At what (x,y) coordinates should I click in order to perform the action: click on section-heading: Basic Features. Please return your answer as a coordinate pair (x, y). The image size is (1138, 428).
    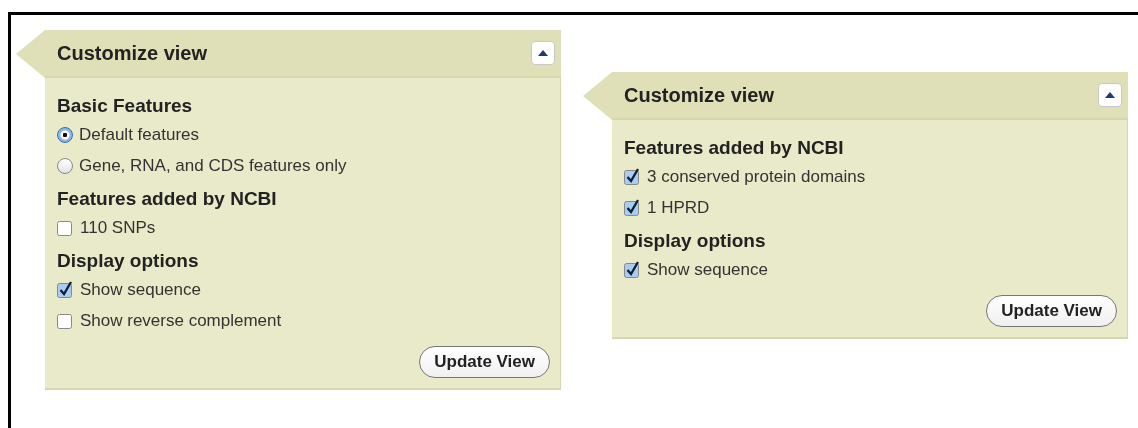
    Looking at the image, I should click on (125, 106).